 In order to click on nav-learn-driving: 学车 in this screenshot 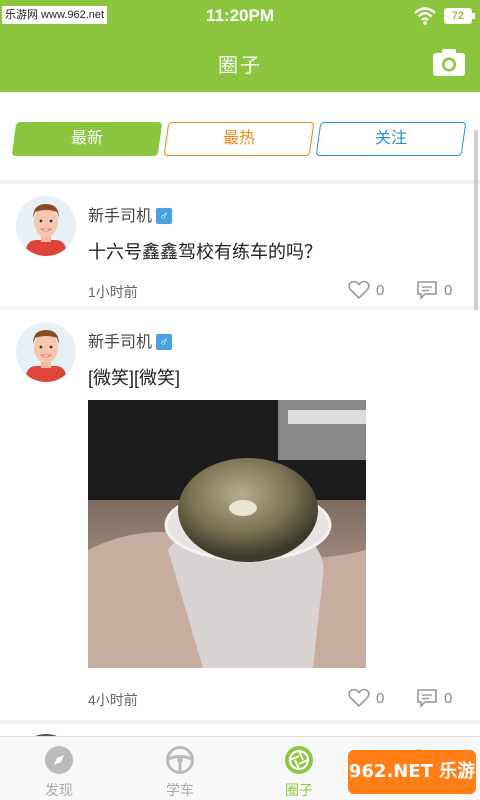, I will do `click(180, 772)`.